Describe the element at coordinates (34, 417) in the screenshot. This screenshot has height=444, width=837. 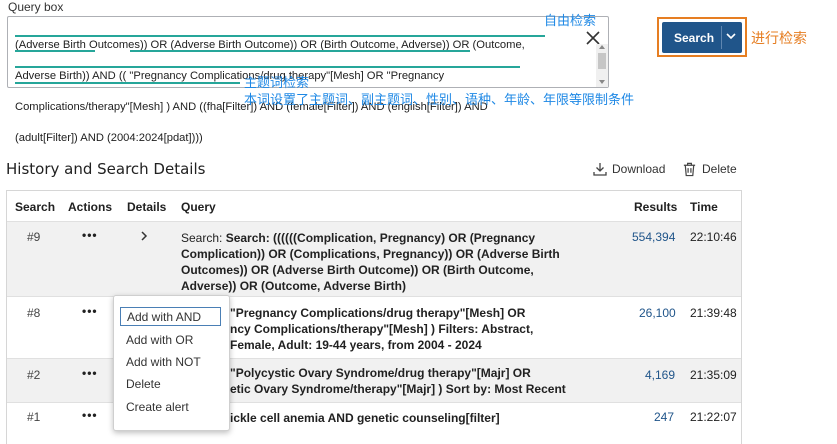
I see `search-number: #1` at that location.